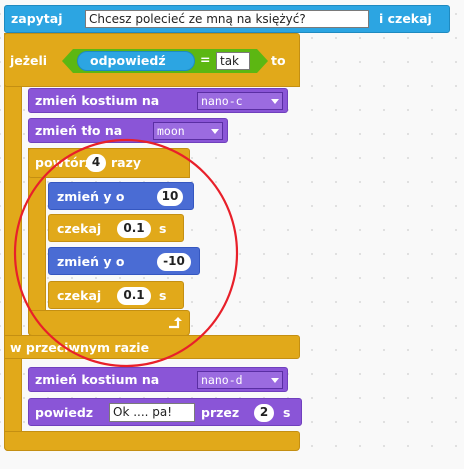 This screenshot has width=464, height=469. I want to click on backdrop-dropdown-value: moon, so click(171, 131).